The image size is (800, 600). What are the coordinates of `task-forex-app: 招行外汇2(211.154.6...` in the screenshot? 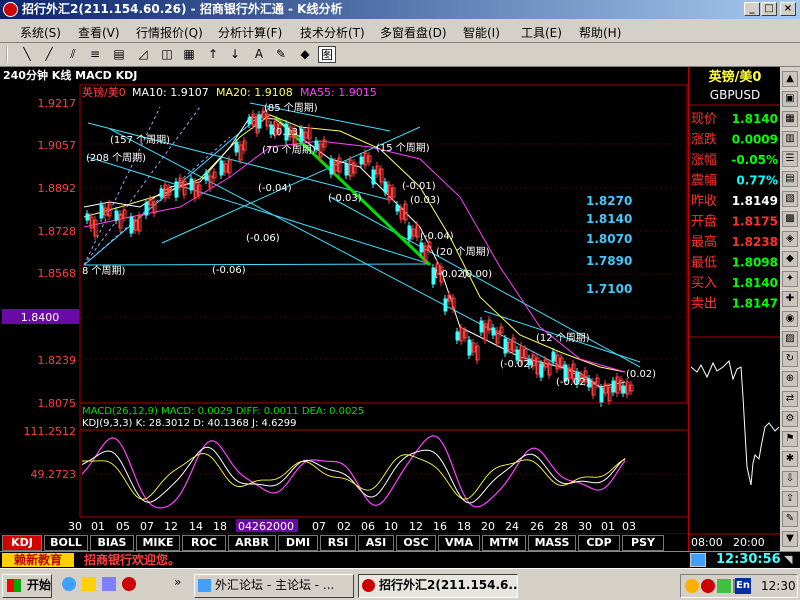 It's located at (438, 586).